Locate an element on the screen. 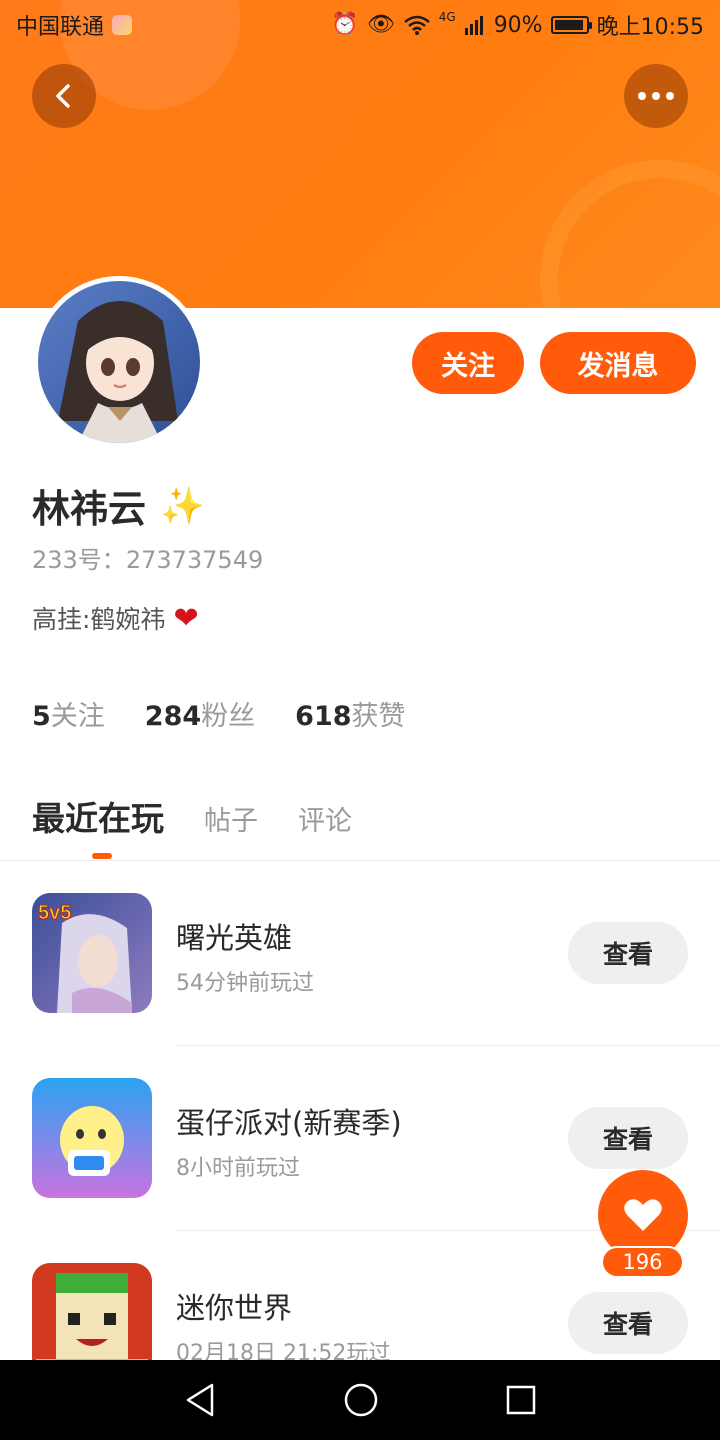  battery-icon is located at coordinates (571, 25).